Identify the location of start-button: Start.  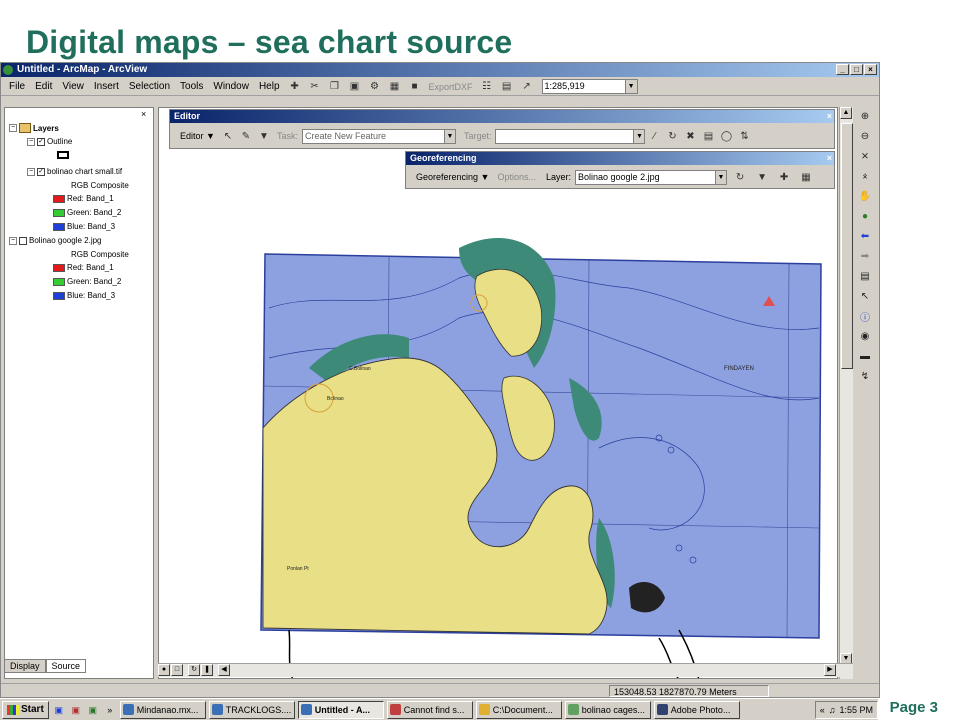
(25, 709).